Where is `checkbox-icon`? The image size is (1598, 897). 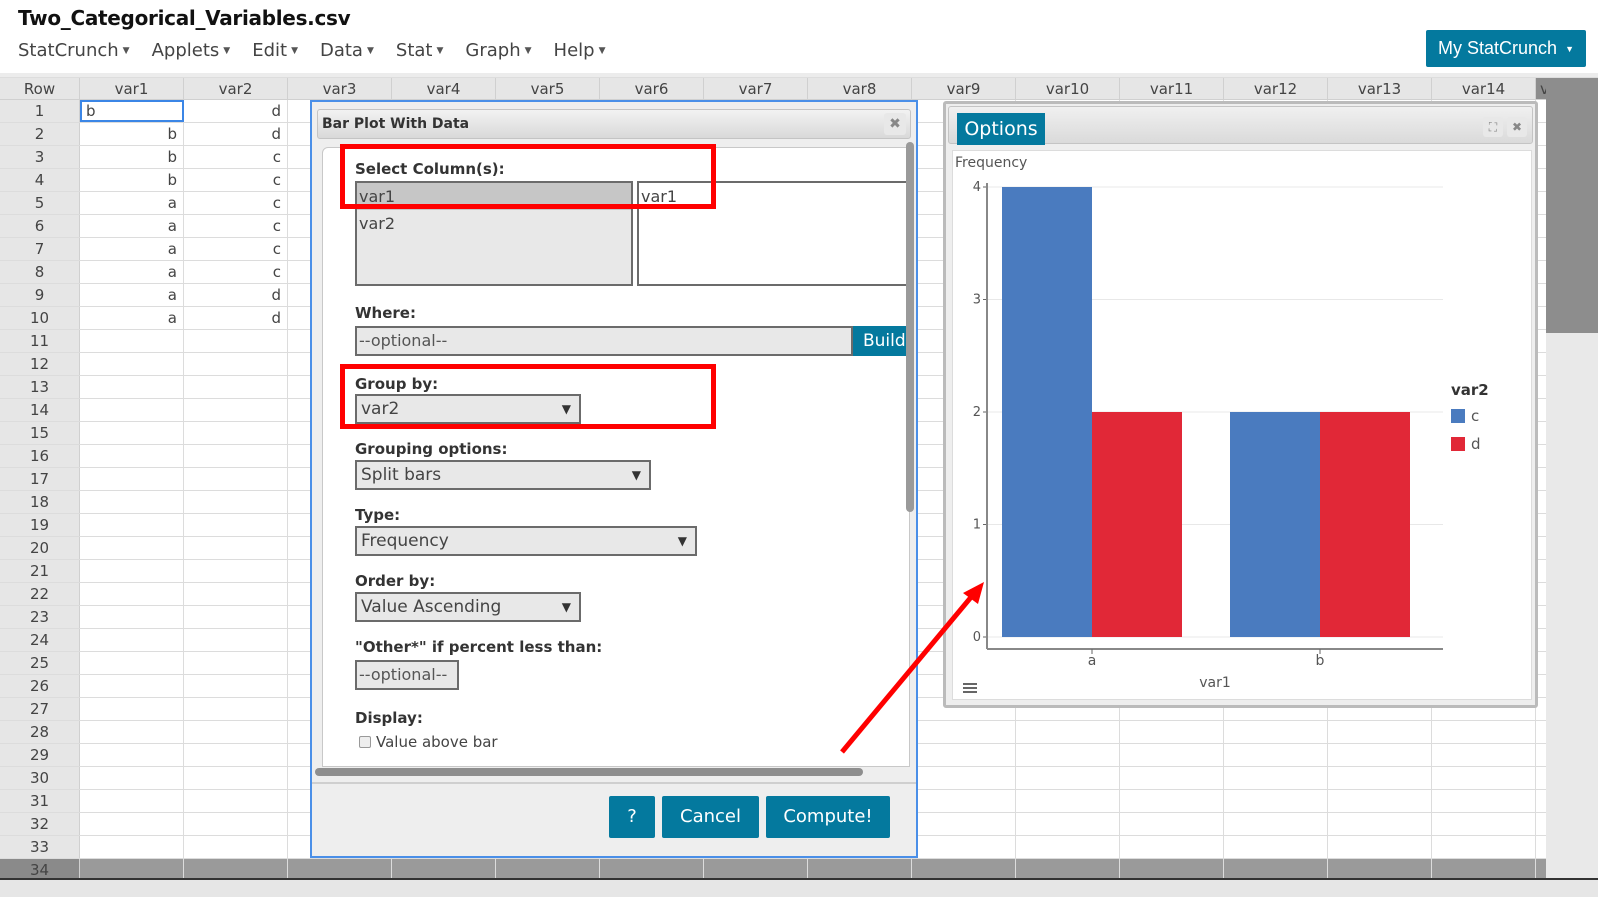
checkbox-icon is located at coordinates (365, 742).